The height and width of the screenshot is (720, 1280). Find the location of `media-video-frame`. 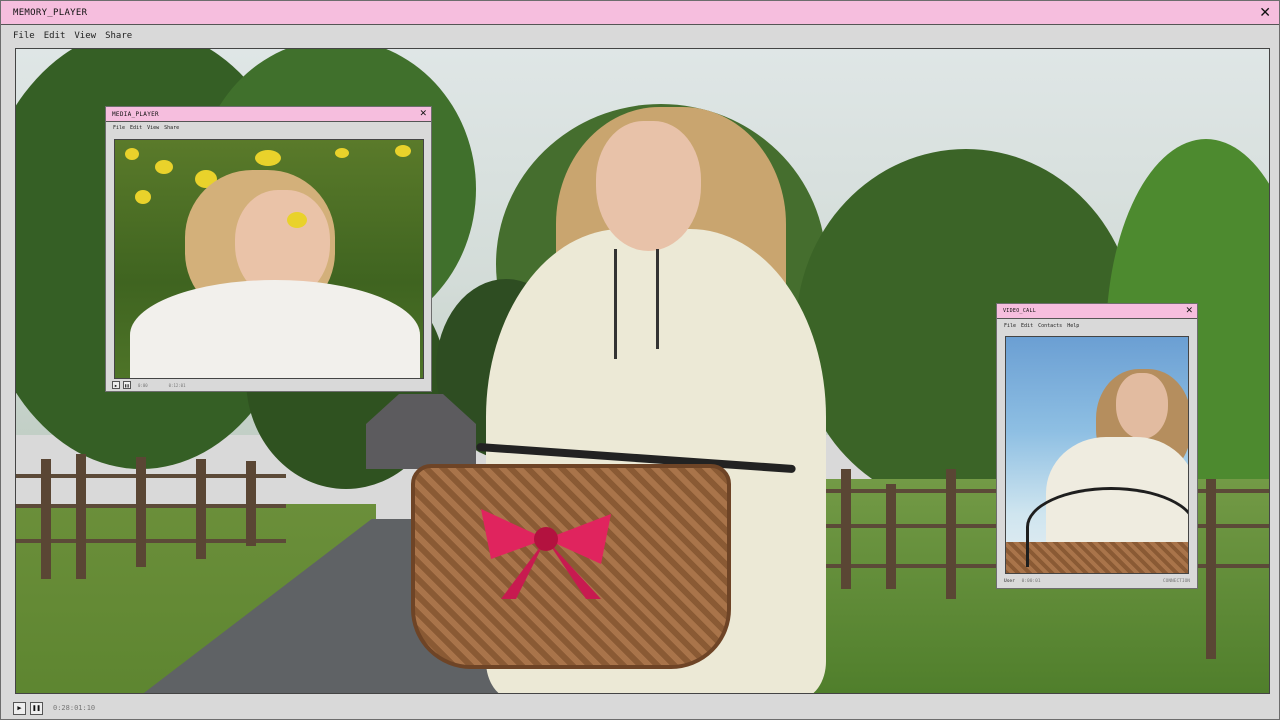

media-video-frame is located at coordinates (269, 259).